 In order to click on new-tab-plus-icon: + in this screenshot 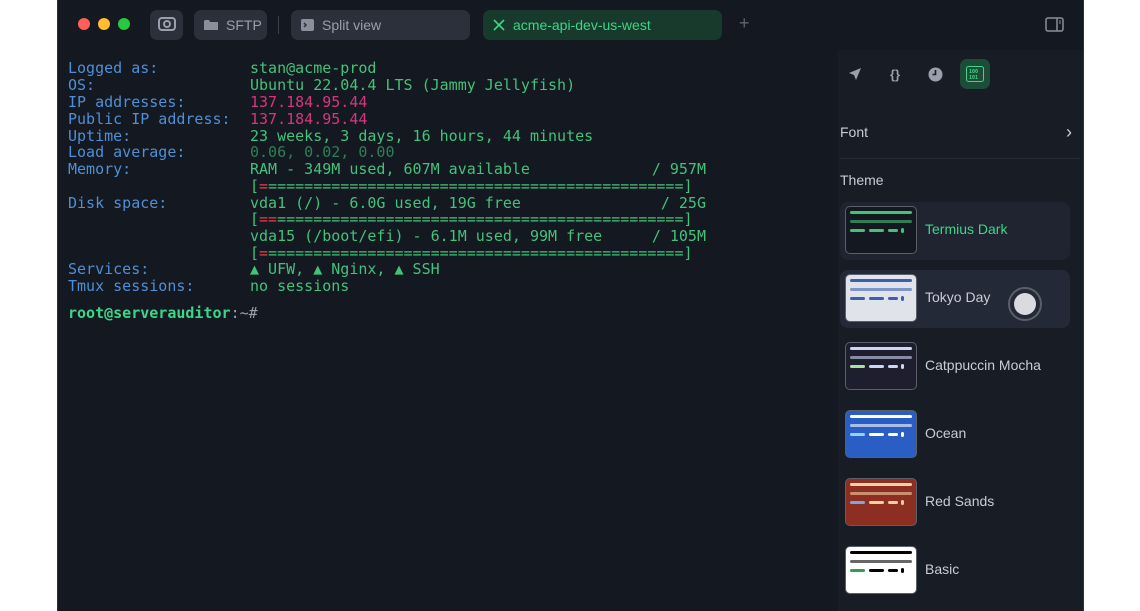, I will do `click(744, 23)`.